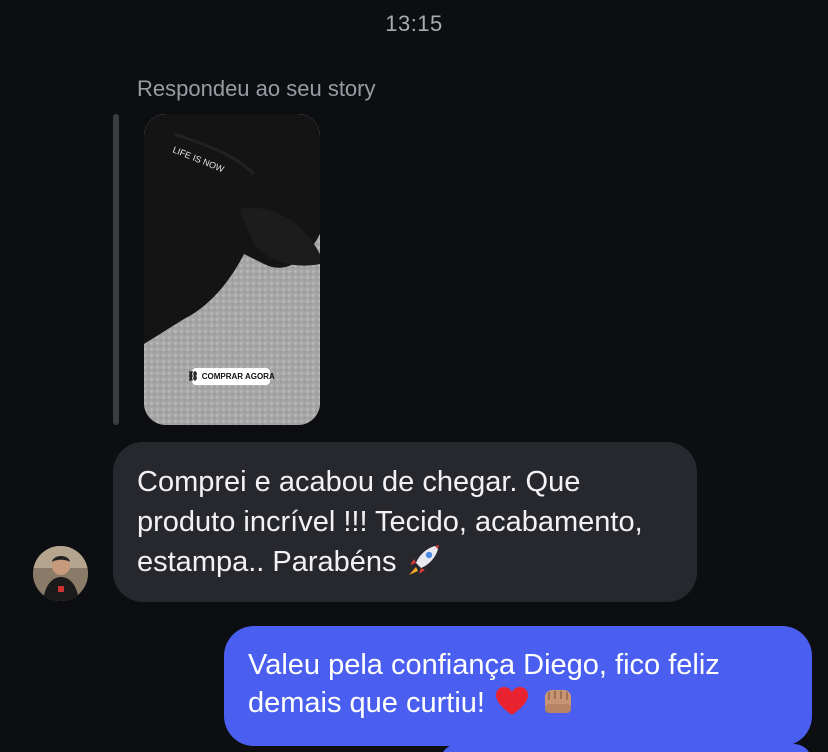 Image resolution: width=828 pixels, height=752 pixels. What do you see at coordinates (558, 701) in the screenshot?
I see `fist-bump-emoji` at bounding box center [558, 701].